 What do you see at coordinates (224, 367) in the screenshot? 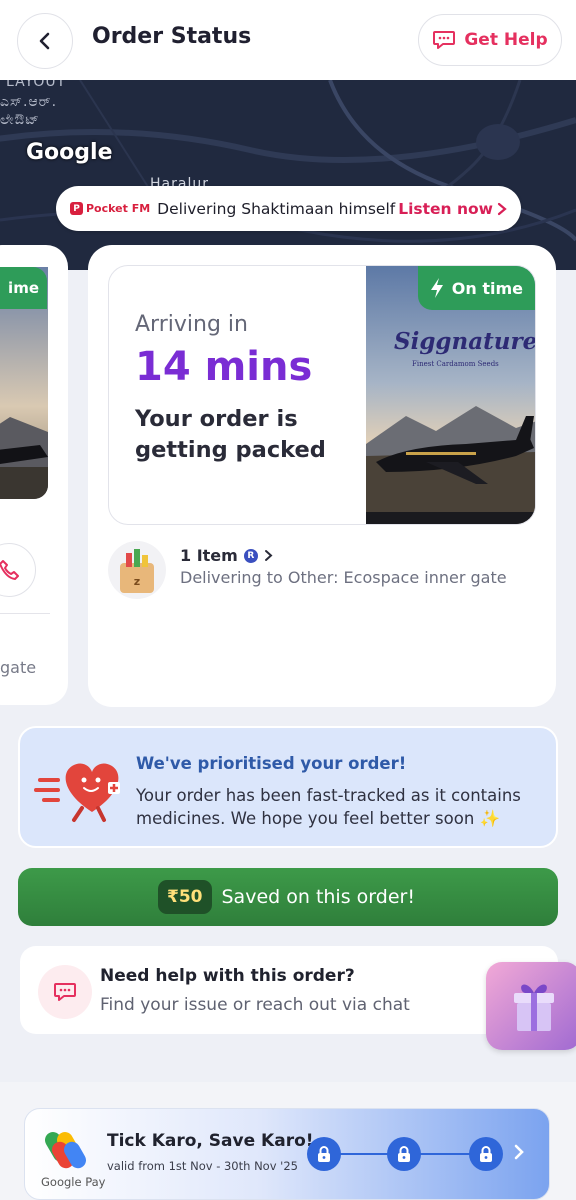
I see `eta-value: 14 mins` at bounding box center [224, 367].